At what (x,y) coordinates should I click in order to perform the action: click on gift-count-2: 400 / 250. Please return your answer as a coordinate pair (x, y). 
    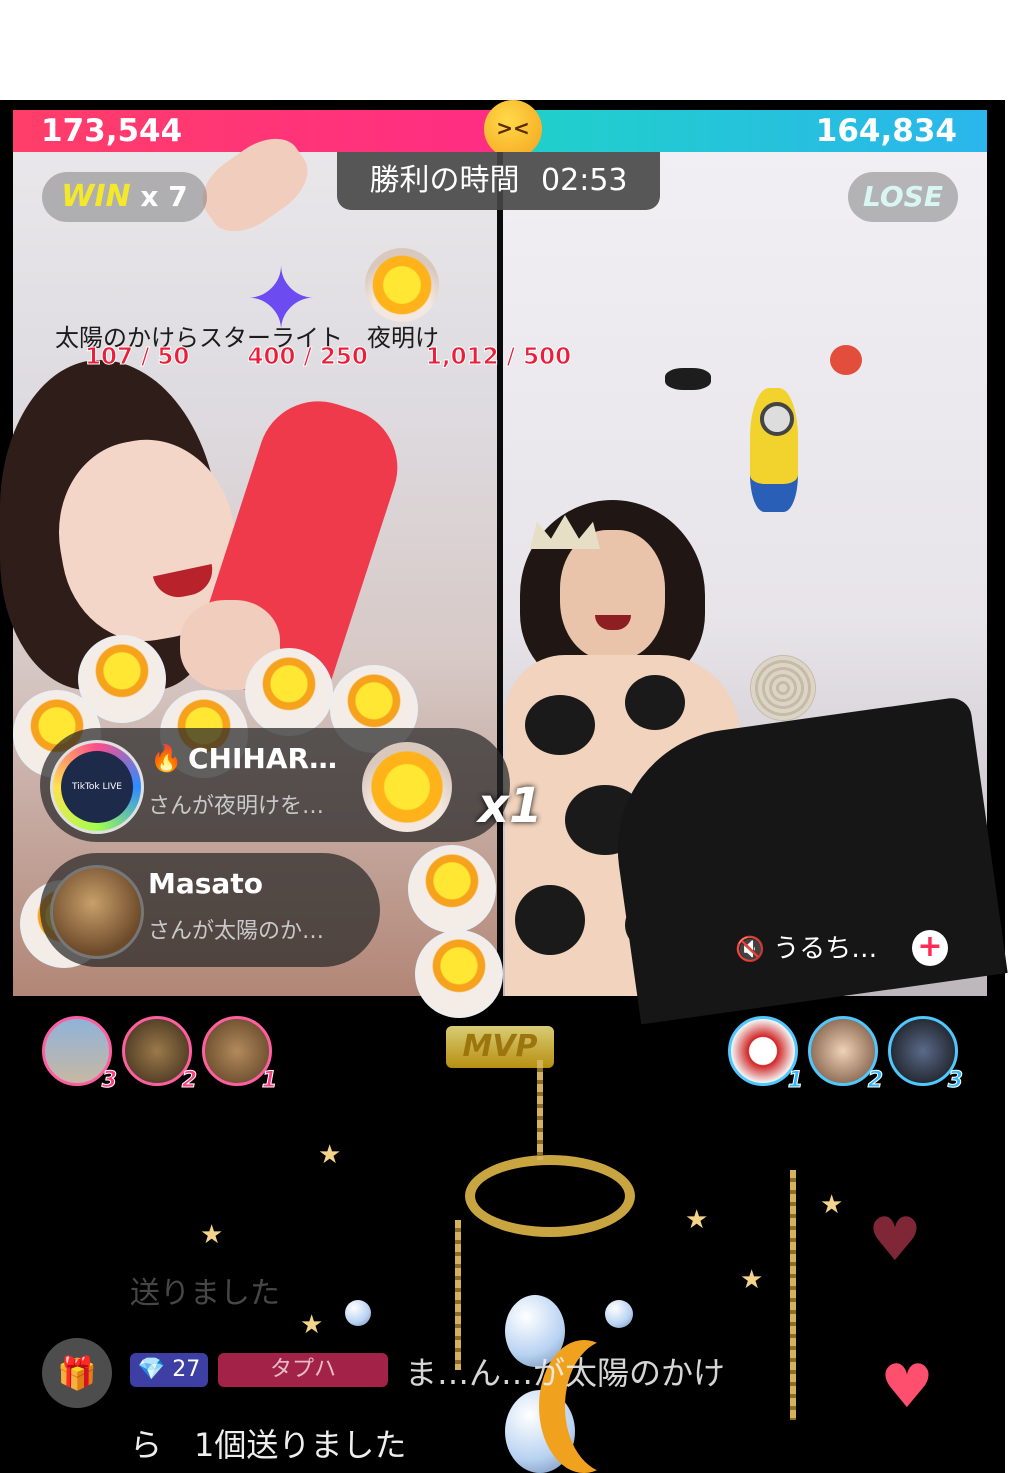
    Looking at the image, I should click on (307, 357).